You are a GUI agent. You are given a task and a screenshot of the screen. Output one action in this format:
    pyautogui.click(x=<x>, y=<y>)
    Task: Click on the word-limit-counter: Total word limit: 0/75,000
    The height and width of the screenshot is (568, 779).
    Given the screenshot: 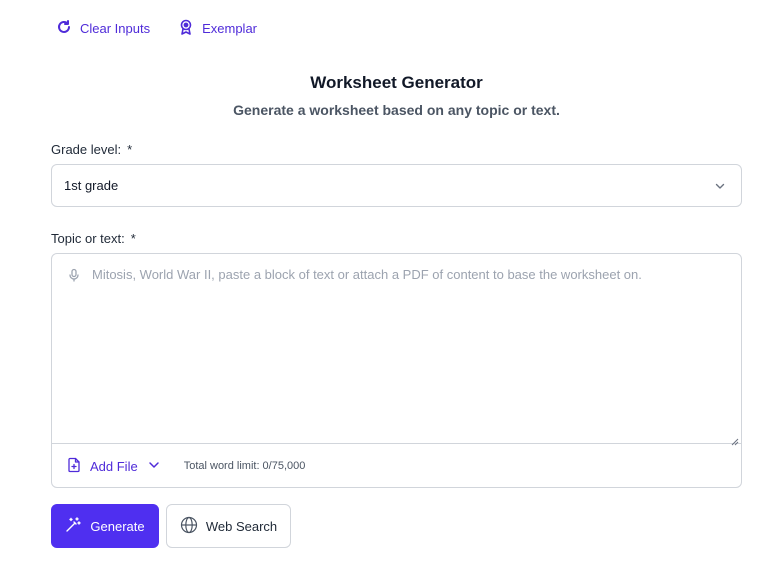 What is the action you would take?
    pyautogui.click(x=244, y=466)
    